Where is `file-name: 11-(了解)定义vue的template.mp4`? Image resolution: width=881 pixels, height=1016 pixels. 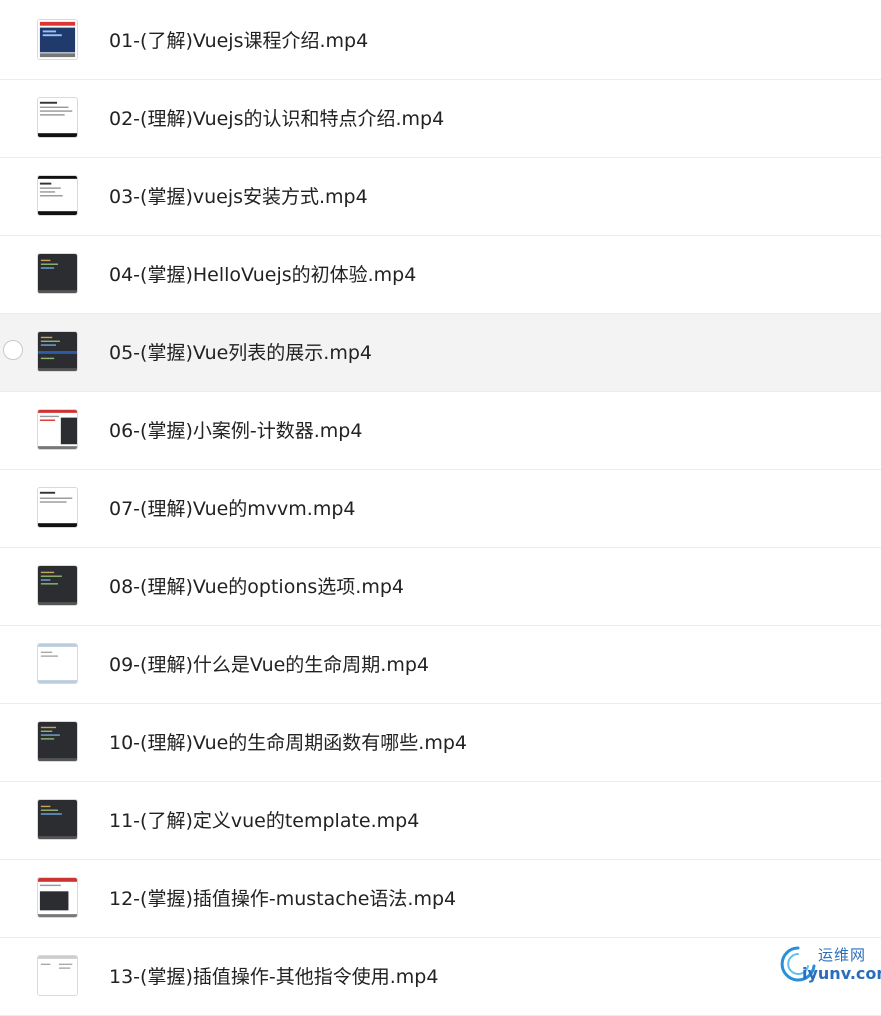 file-name: 11-(了解)定义vue的template.mp4 is located at coordinates (264, 821).